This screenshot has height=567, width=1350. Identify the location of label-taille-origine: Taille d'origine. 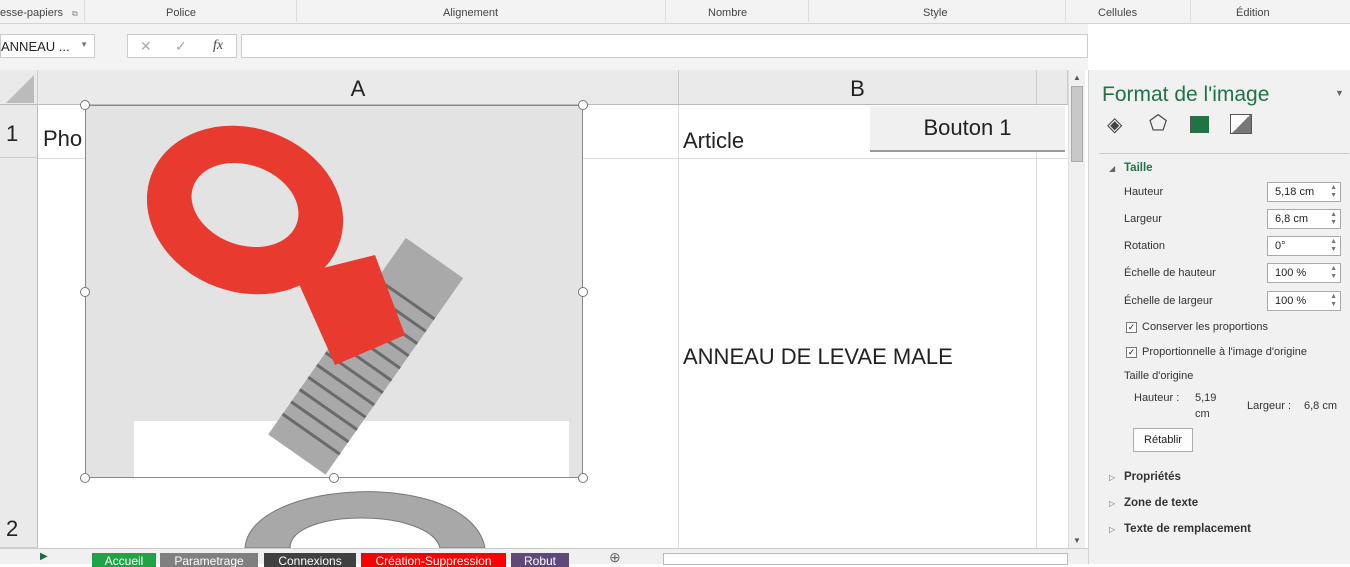
(1159, 376).